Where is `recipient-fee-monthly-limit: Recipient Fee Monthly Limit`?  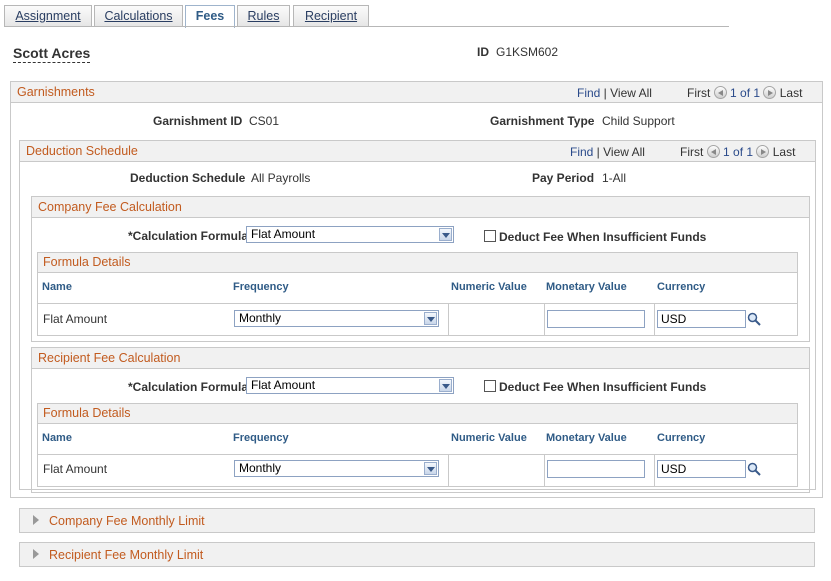 recipient-fee-monthly-limit: Recipient Fee Monthly Limit is located at coordinates (417, 554).